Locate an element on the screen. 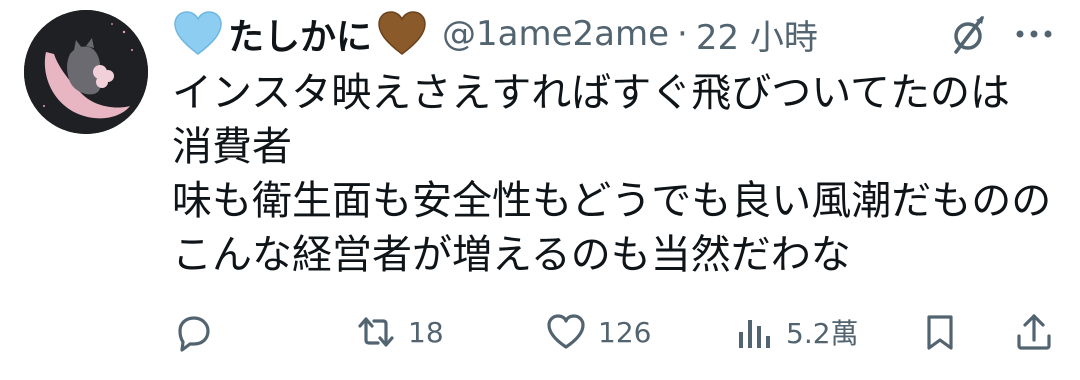 This screenshot has width=1080, height=380. bookmark-icon is located at coordinates (940, 332).